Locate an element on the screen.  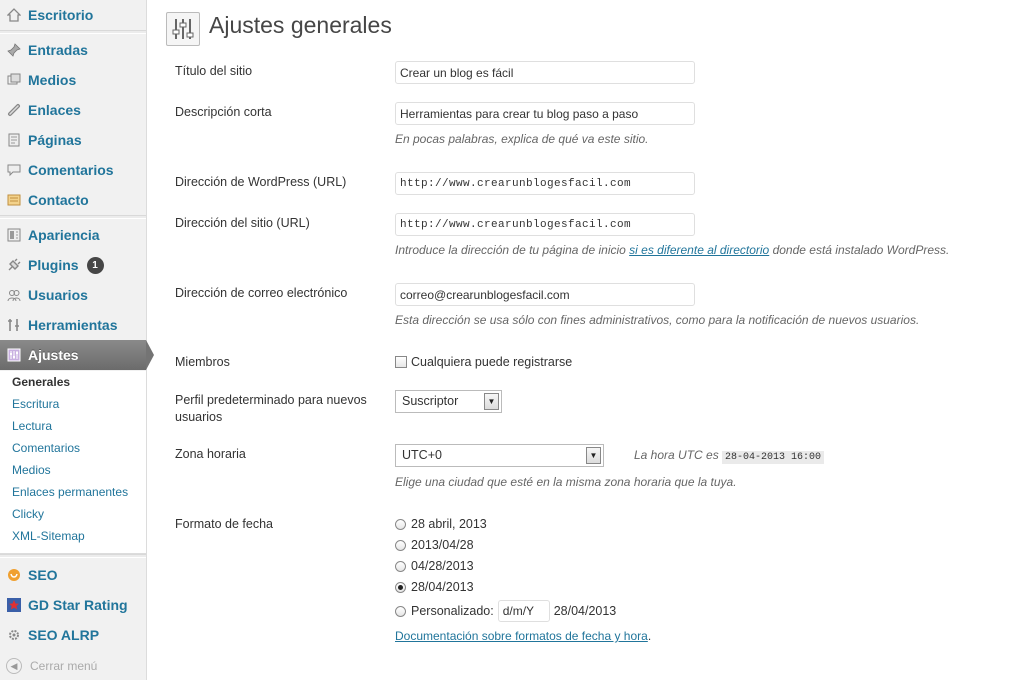
date-format-option-3: 04/28/2013 is located at coordinates (434, 566).